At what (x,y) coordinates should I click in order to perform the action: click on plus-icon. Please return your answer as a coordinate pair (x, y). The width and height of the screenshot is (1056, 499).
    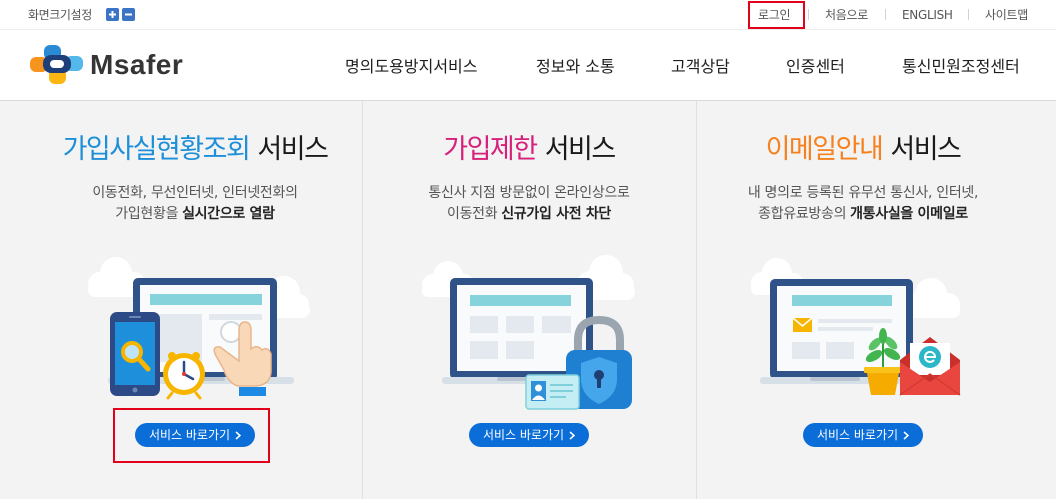
    Looking at the image, I should click on (112, 14).